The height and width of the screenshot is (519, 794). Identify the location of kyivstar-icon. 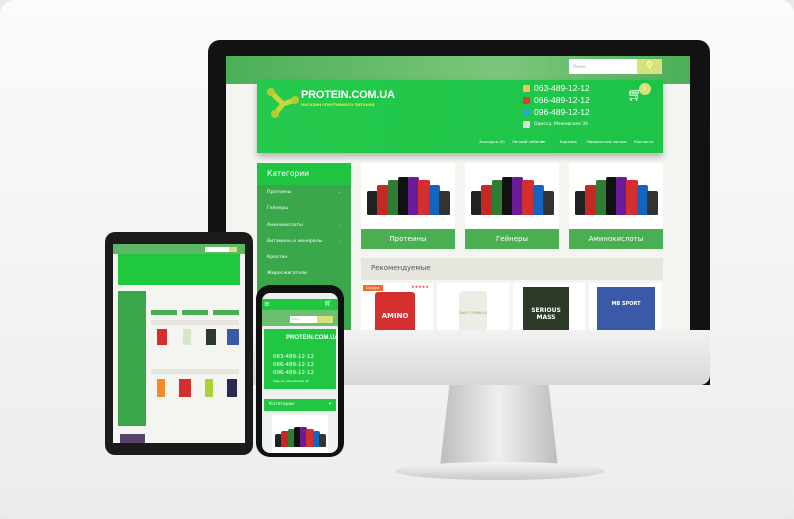
(526, 112).